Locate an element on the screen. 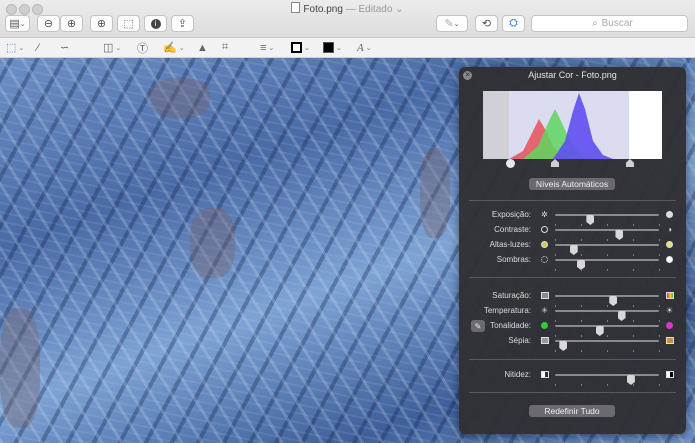 This screenshot has width=695, height=443. fill-color-tool: ⌄ is located at coordinates (332, 47).